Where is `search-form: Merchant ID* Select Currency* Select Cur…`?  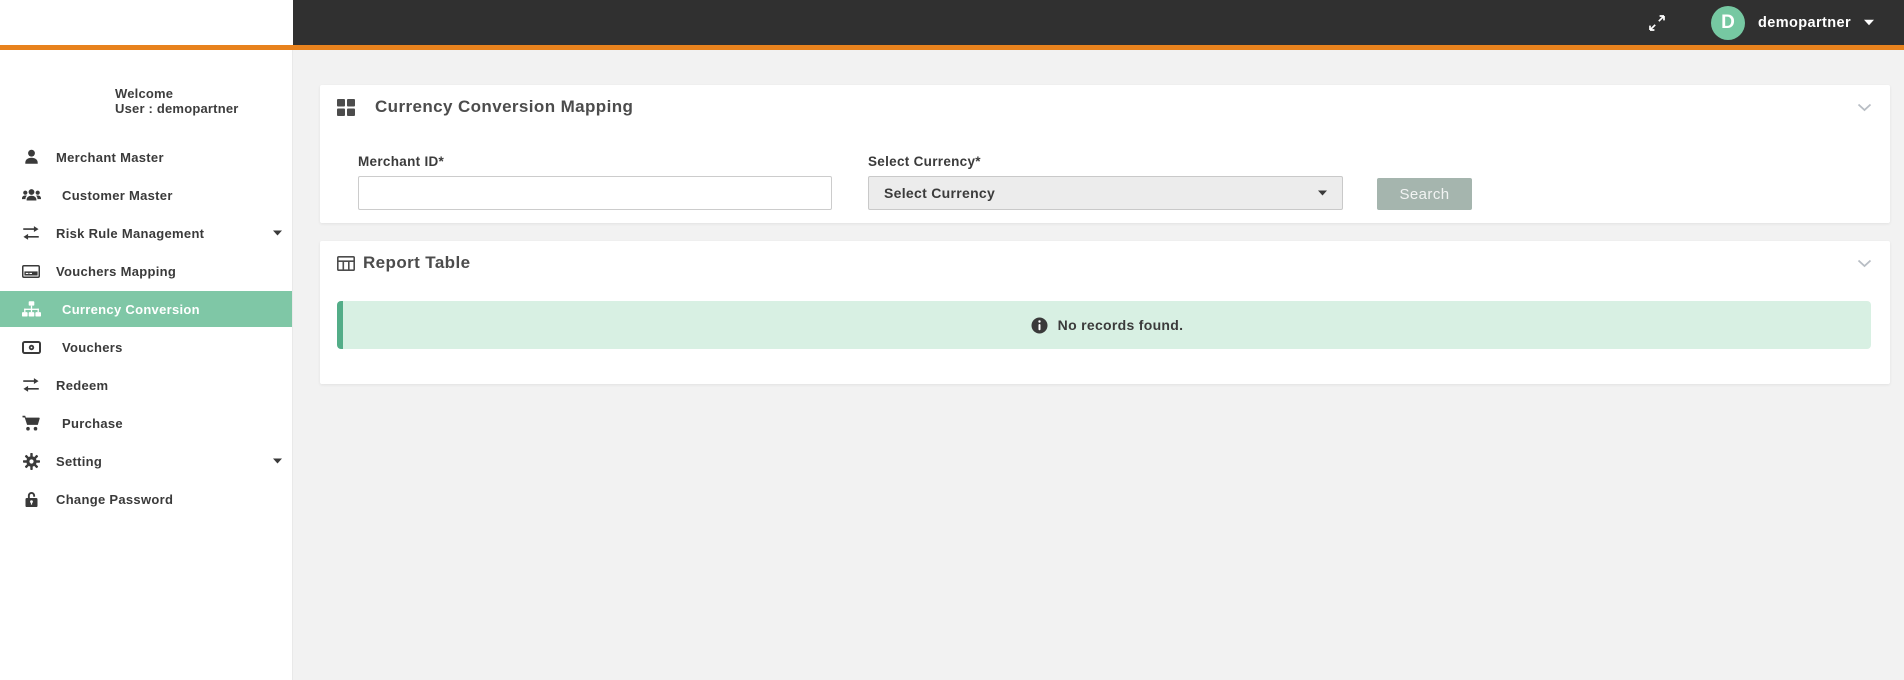 search-form: Merchant ID* Select Currency* Select Cur… is located at coordinates (1105, 170).